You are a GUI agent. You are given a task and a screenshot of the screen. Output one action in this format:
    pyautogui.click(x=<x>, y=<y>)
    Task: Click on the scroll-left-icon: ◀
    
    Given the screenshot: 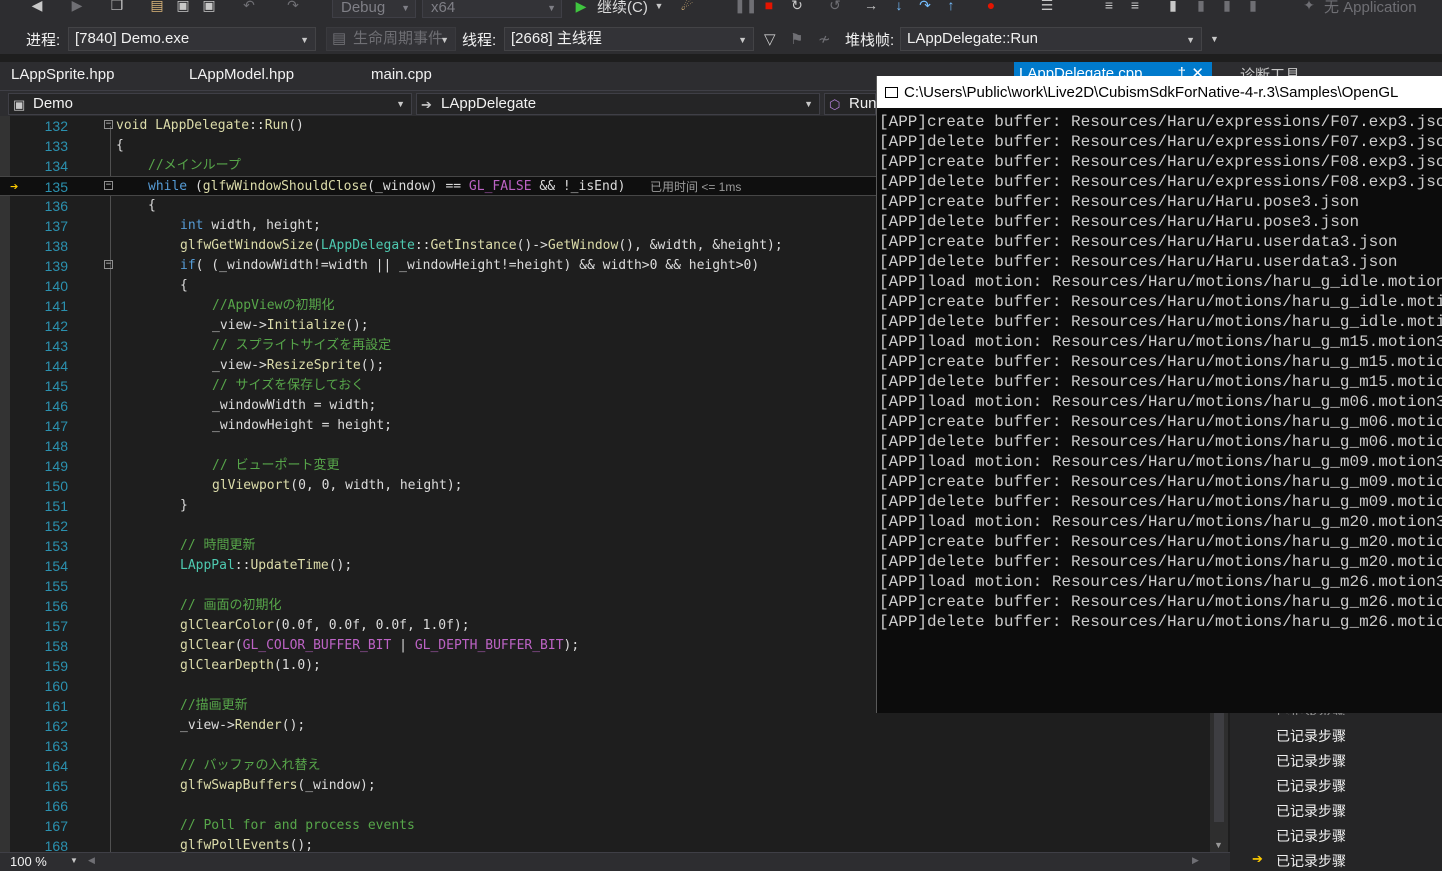 What is the action you would take?
    pyautogui.click(x=91, y=860)
    